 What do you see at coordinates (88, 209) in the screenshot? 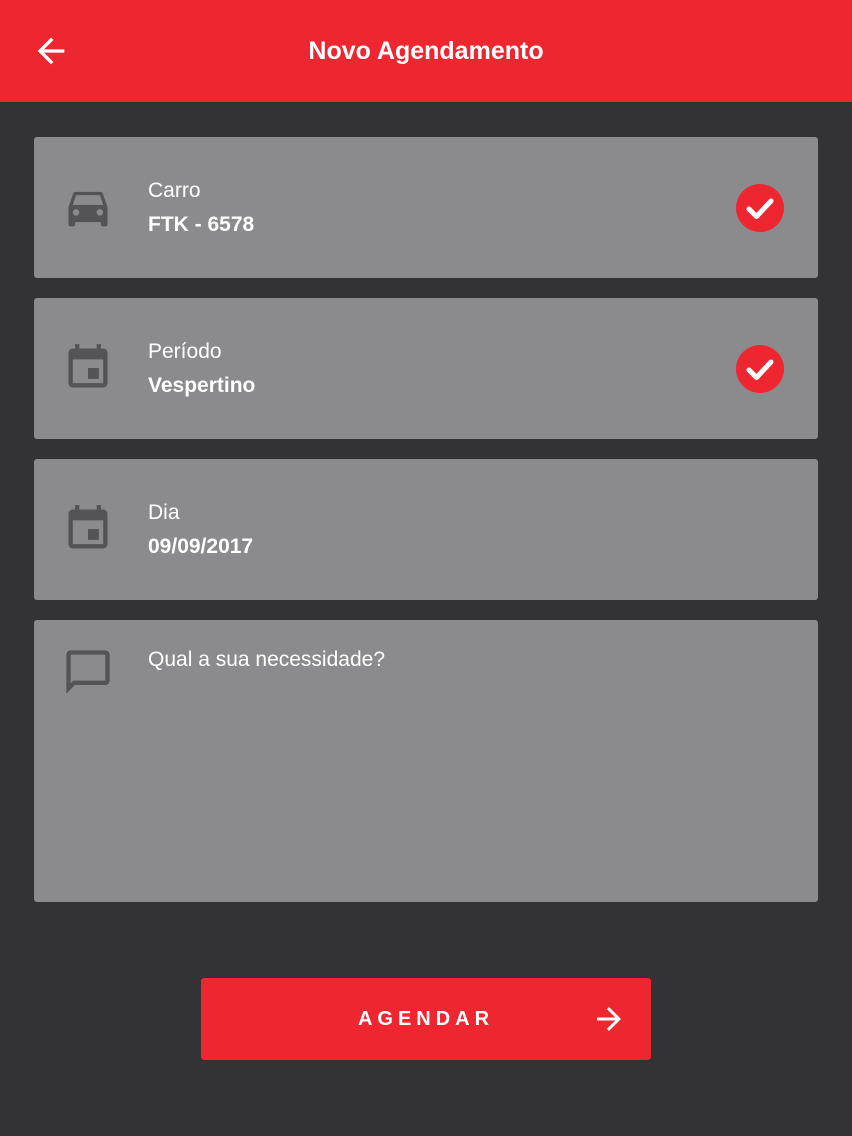
I see `car-icon` at bounding box center [88, 209].